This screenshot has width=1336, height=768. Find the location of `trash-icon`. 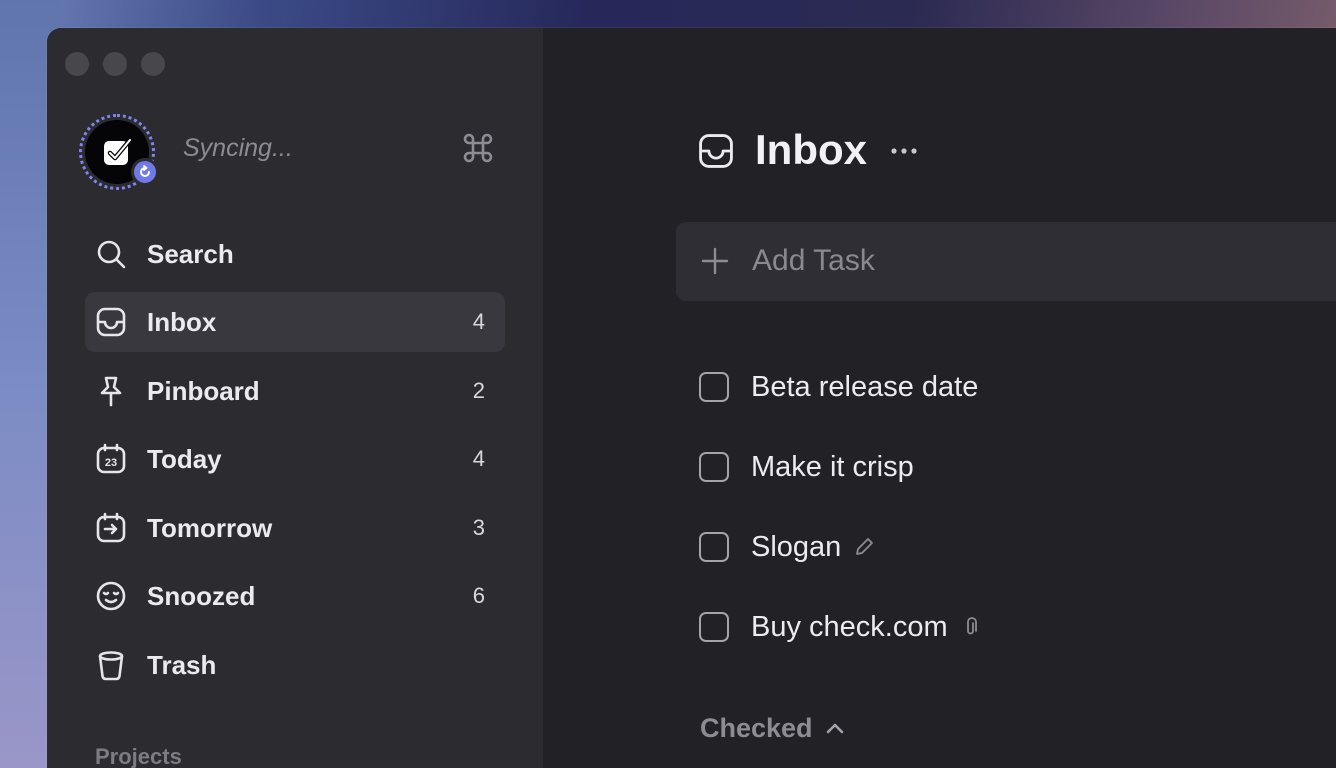

trash-icon is located at coordinates (111, 665).